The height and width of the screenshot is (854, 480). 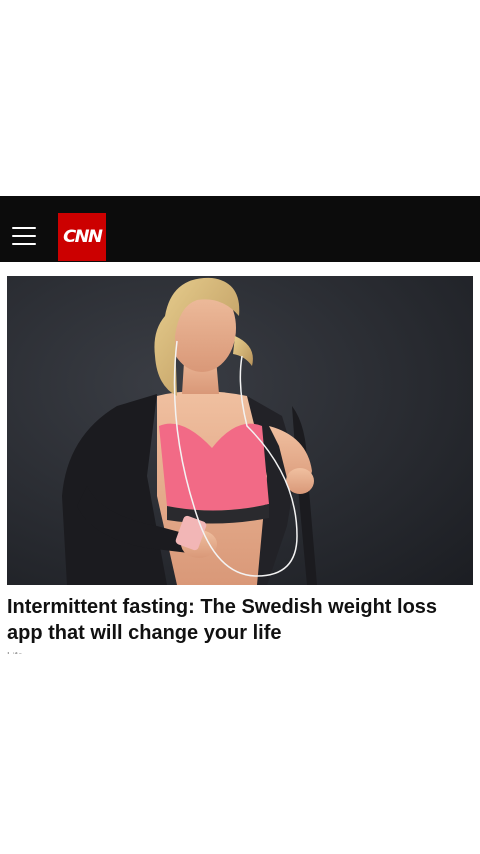 I want to click on hamburger-menu-icon, so click(x=24, y=236).